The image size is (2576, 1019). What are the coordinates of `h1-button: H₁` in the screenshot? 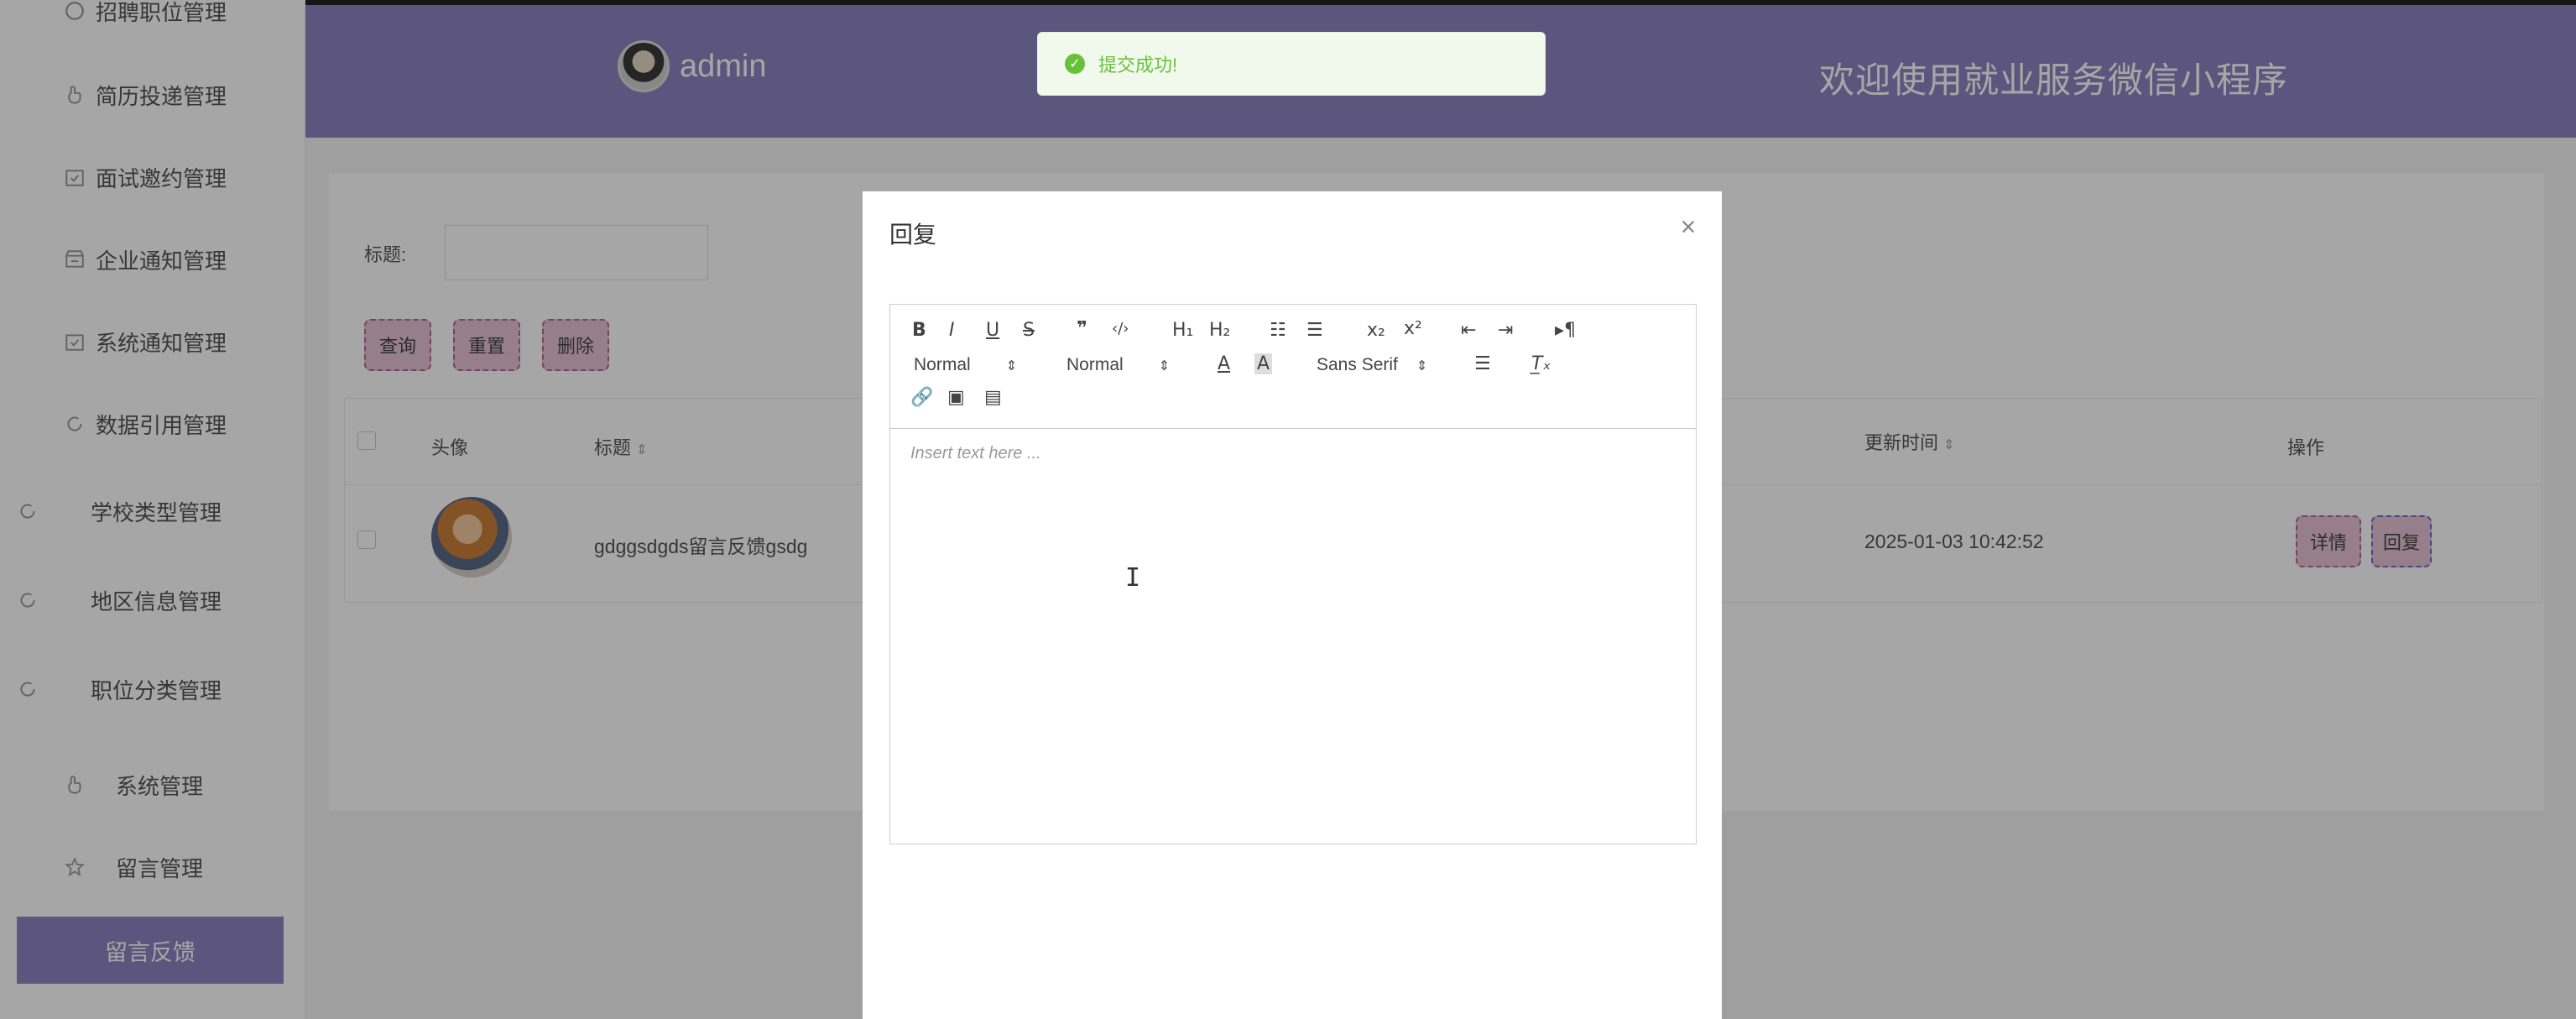 It's located at (1182, 330).